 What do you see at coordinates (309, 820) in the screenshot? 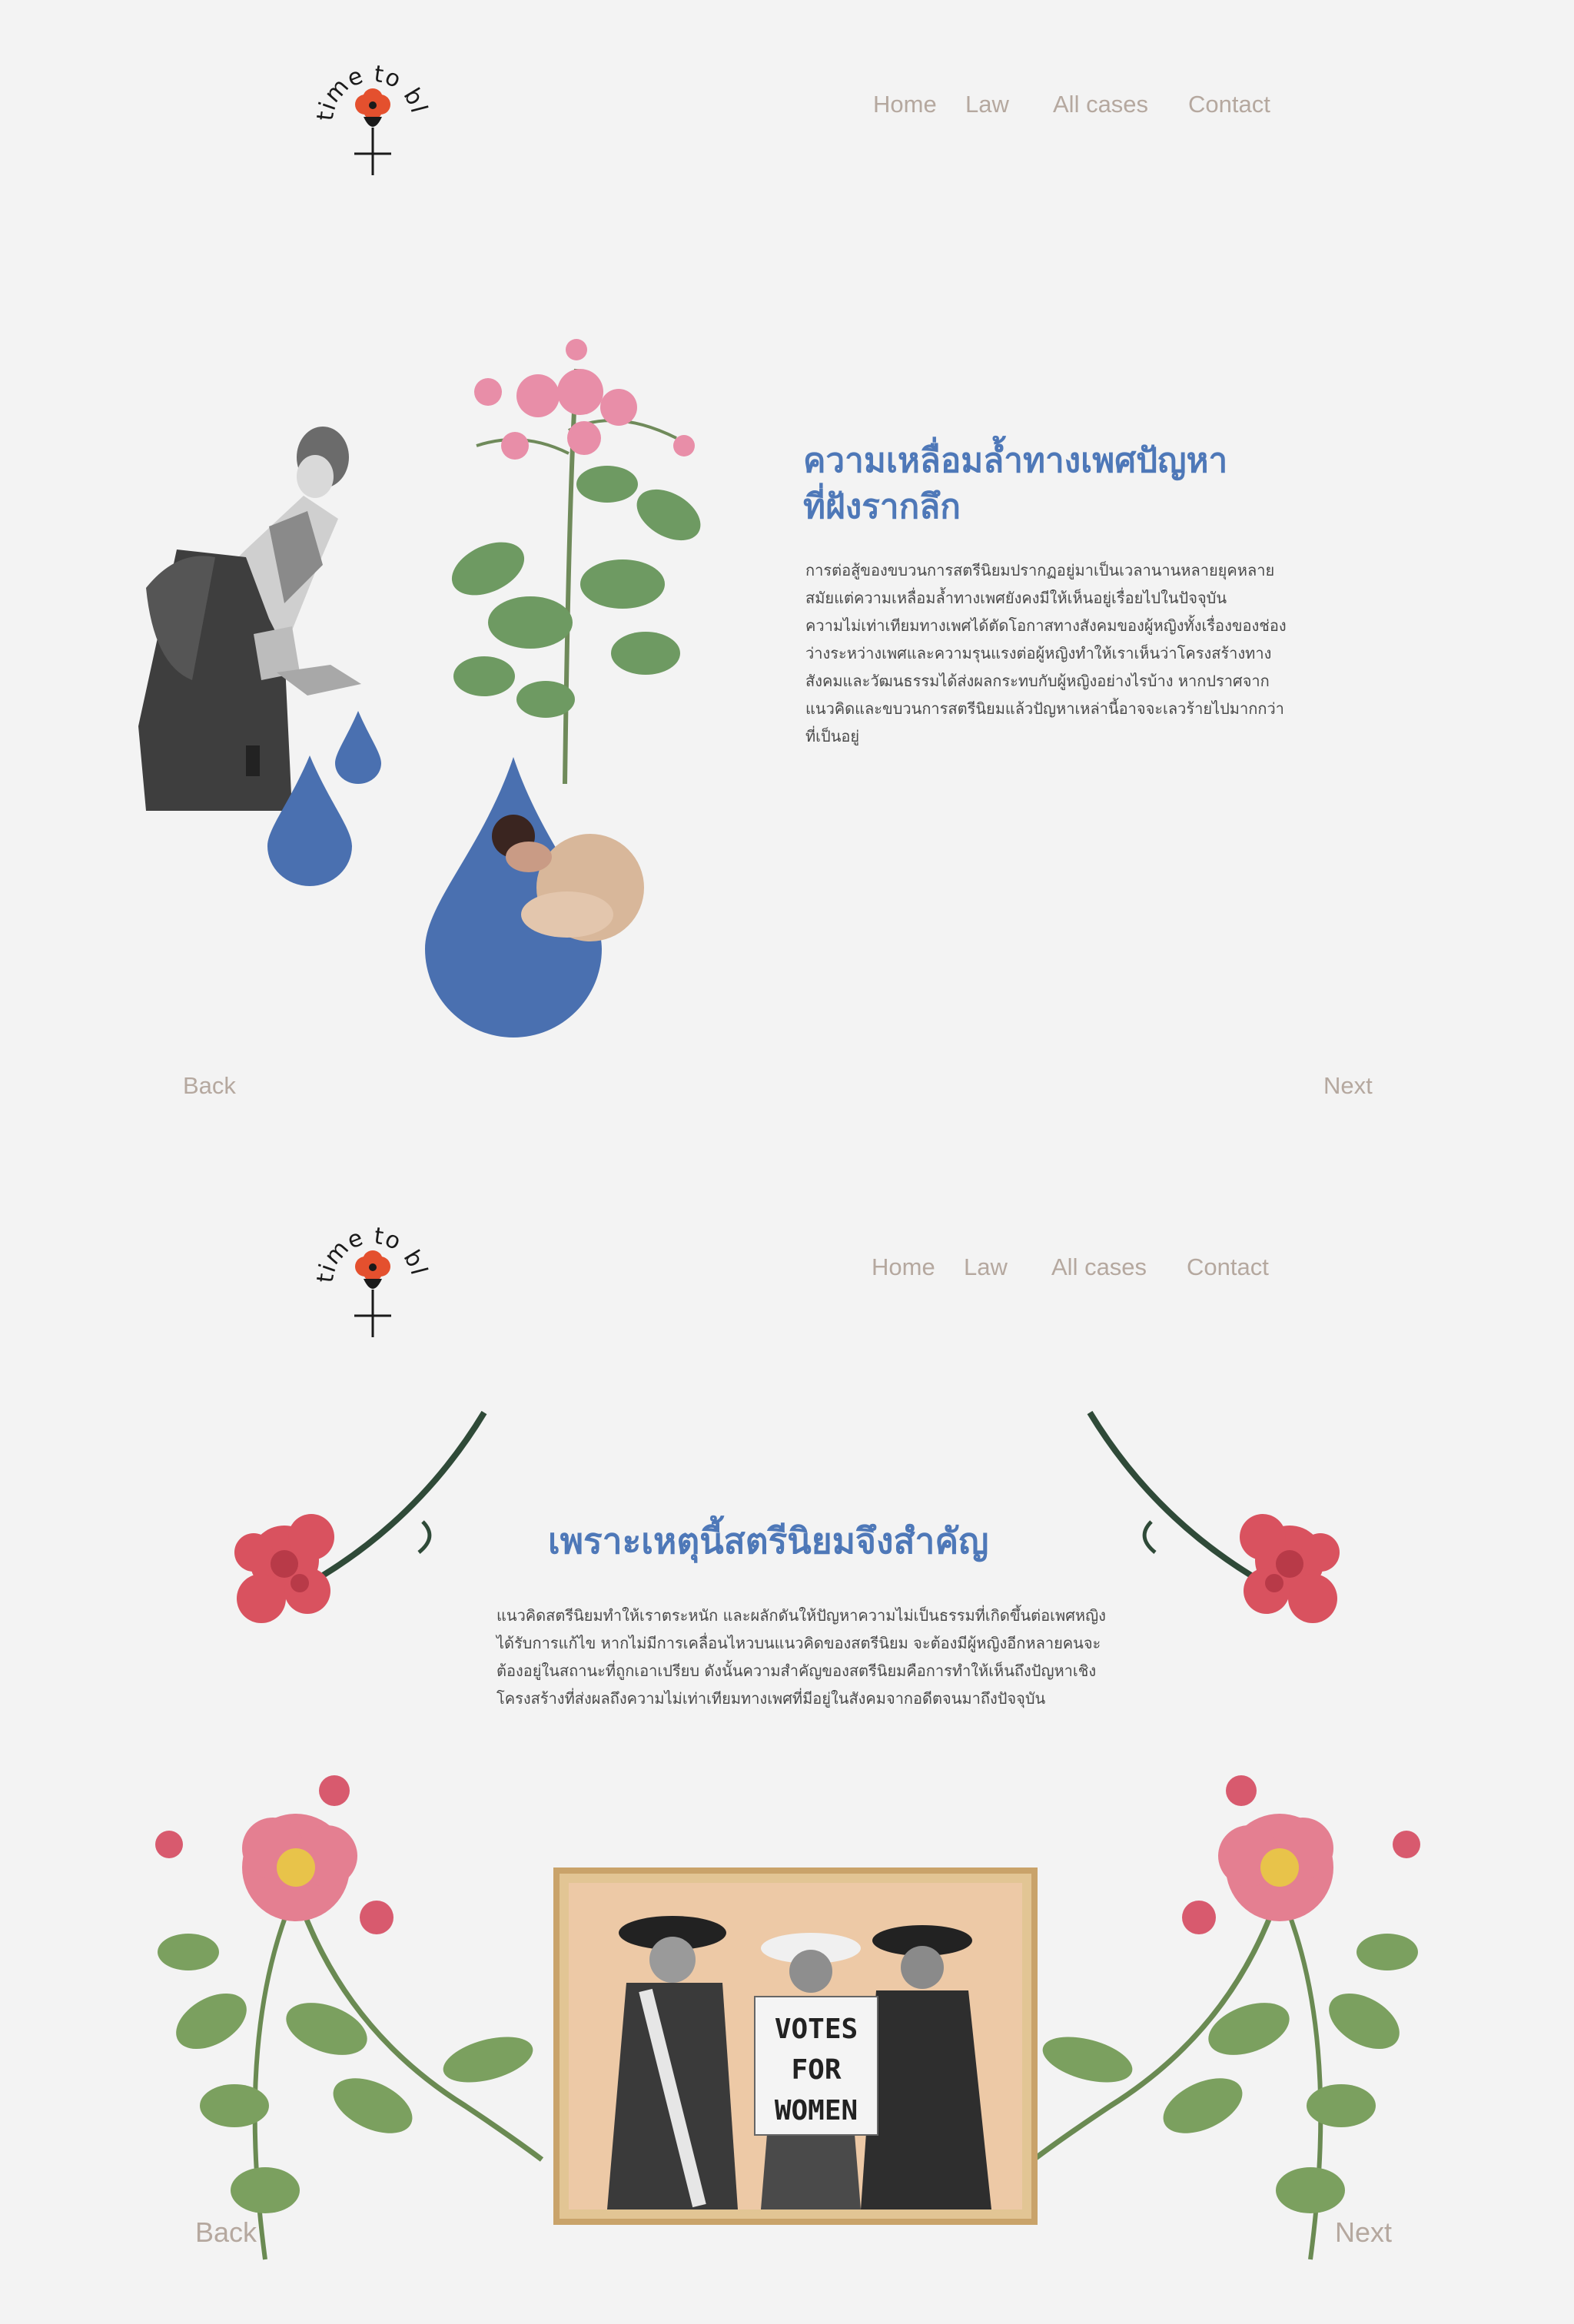
I see `water-drop-medium` at bounding box center [309, 820].